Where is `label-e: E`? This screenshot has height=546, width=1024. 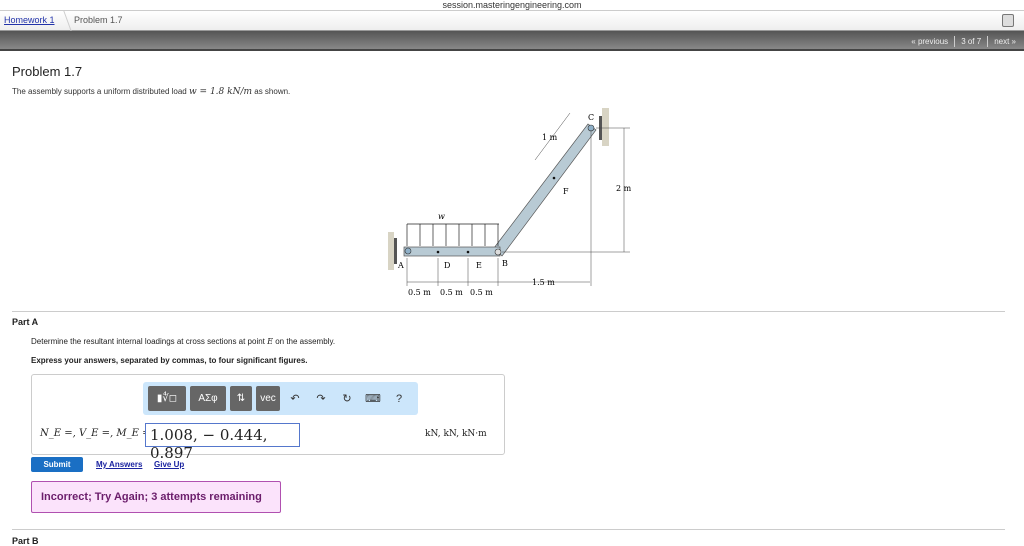
label-e: E is located at coordinates (479, 265).